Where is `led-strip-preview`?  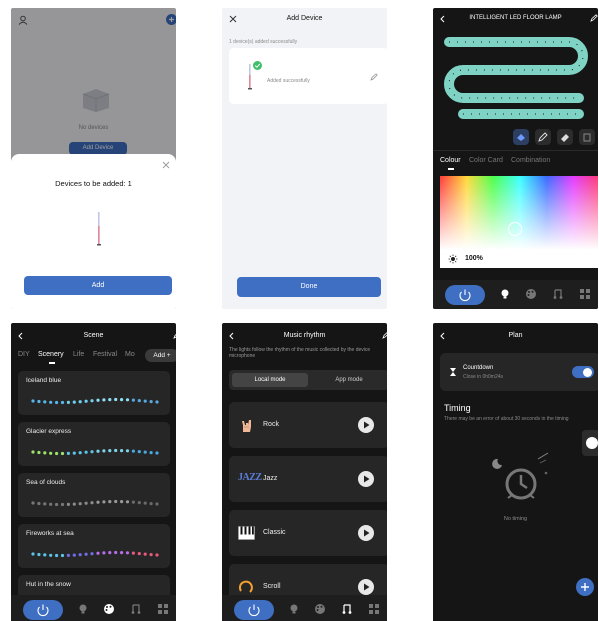
led-strip-preview is located at coordinates (518, 75).